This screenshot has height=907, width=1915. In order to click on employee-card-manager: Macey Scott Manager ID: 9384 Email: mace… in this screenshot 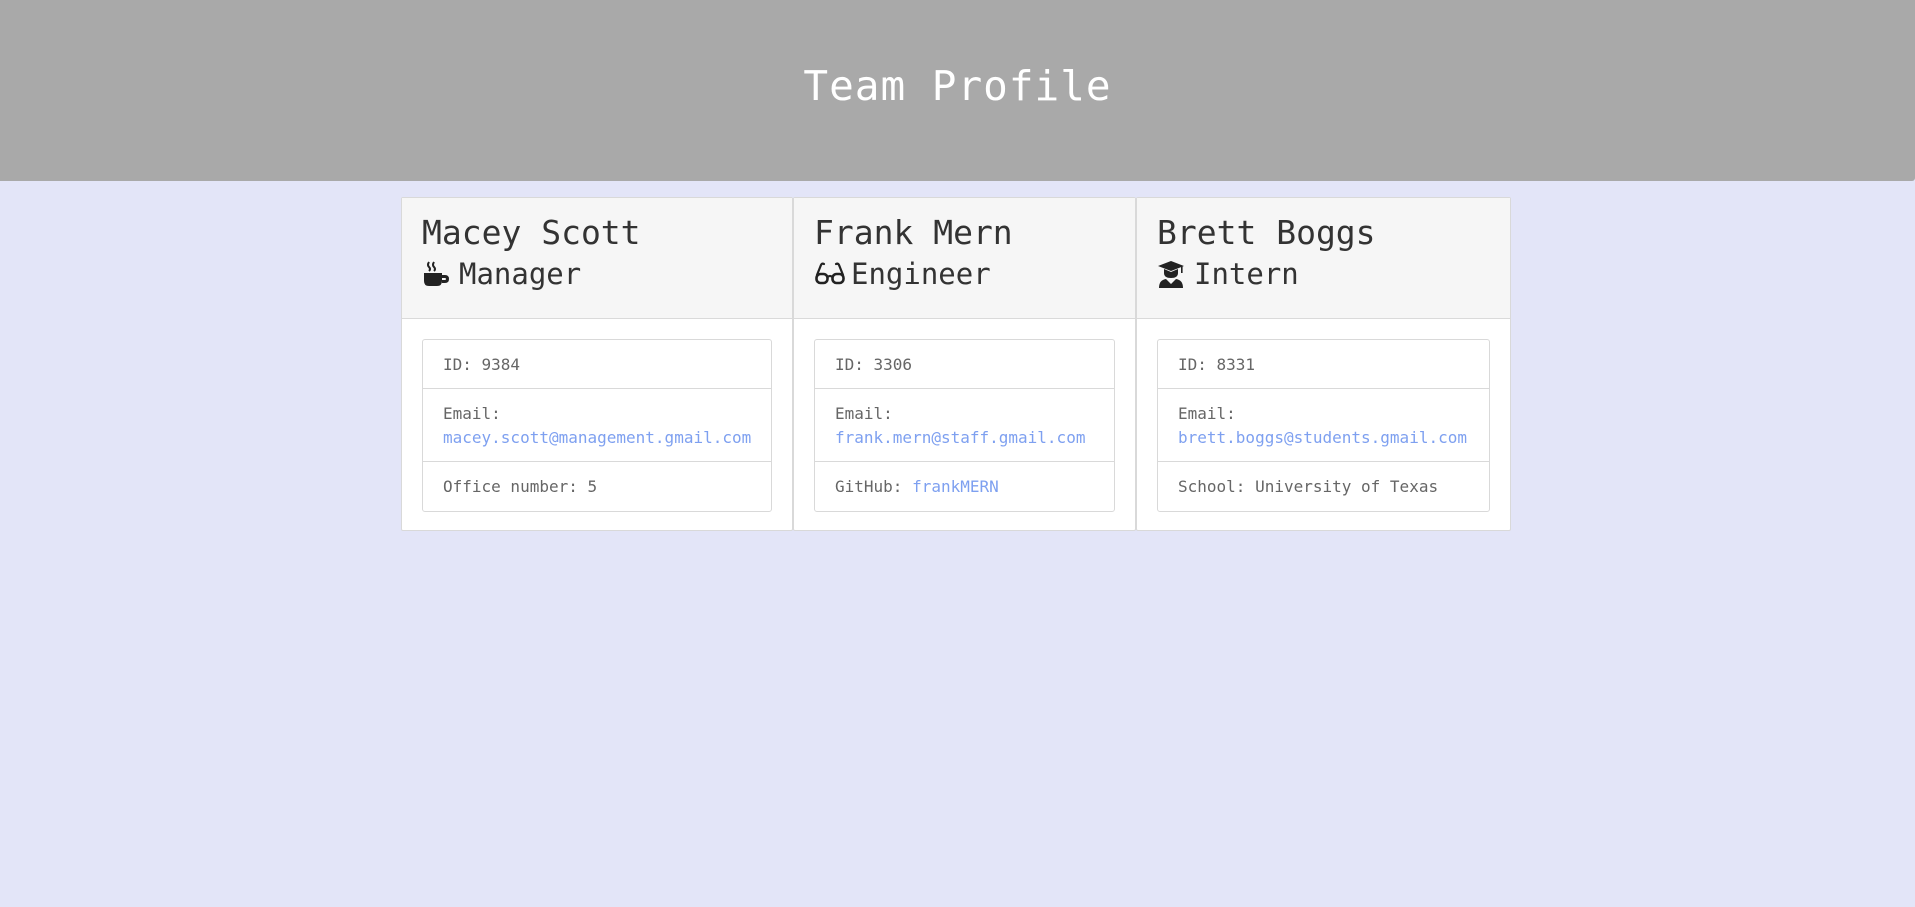, I will do `click(597, 364)`.